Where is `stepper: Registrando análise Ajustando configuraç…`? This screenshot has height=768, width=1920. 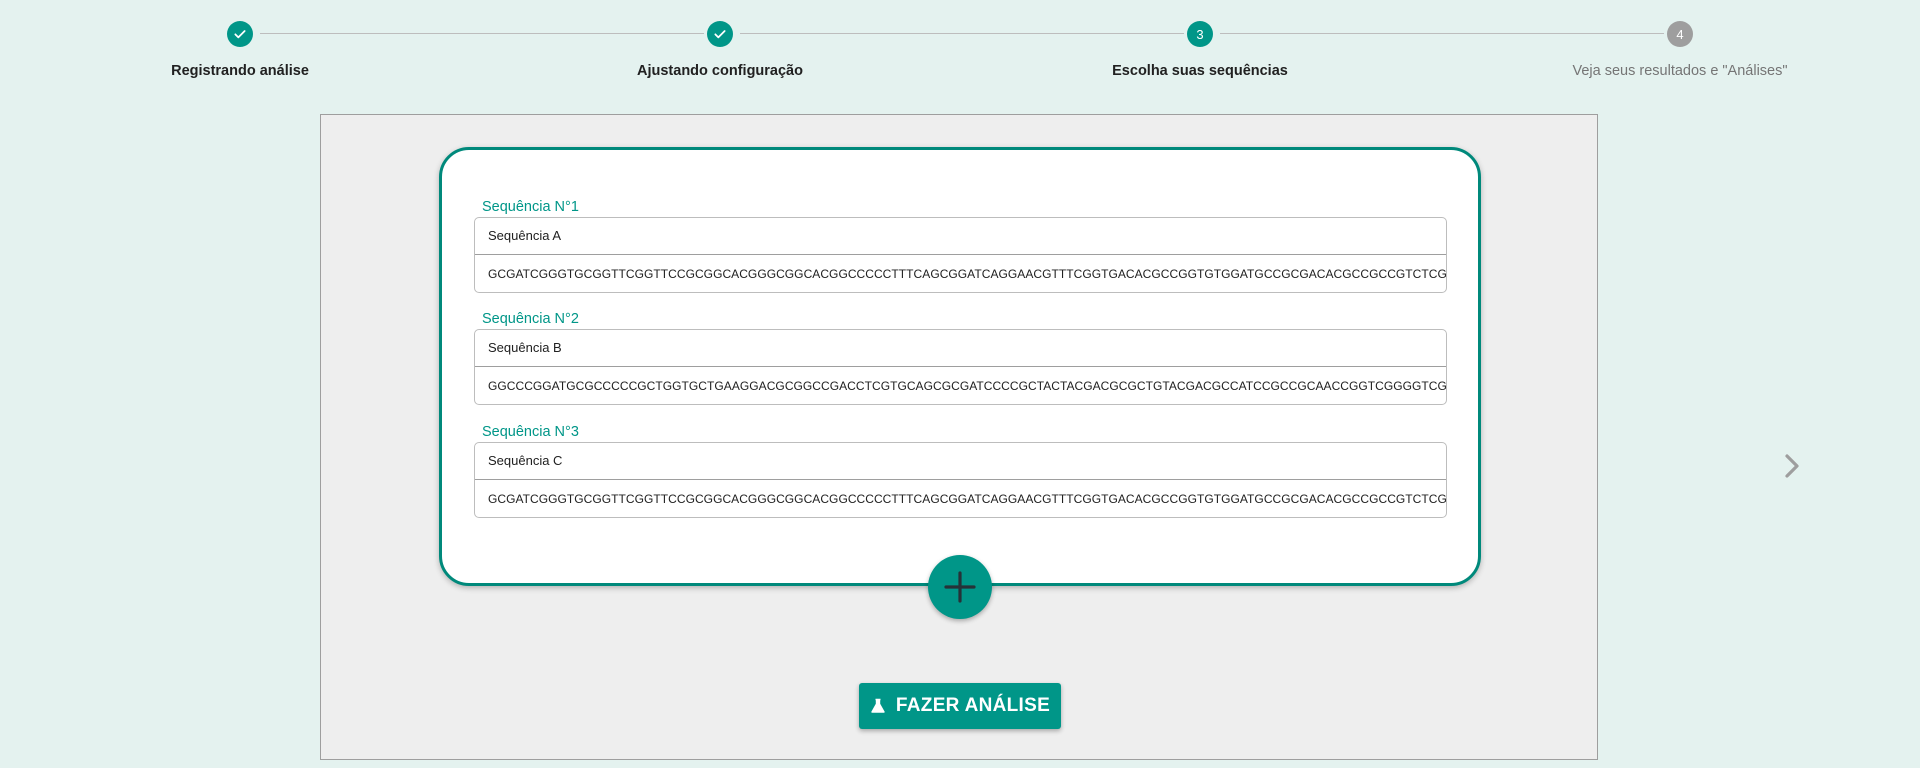
stepper: Registrando análise Ajustando configuraç… is located at coordinates (960, 55).